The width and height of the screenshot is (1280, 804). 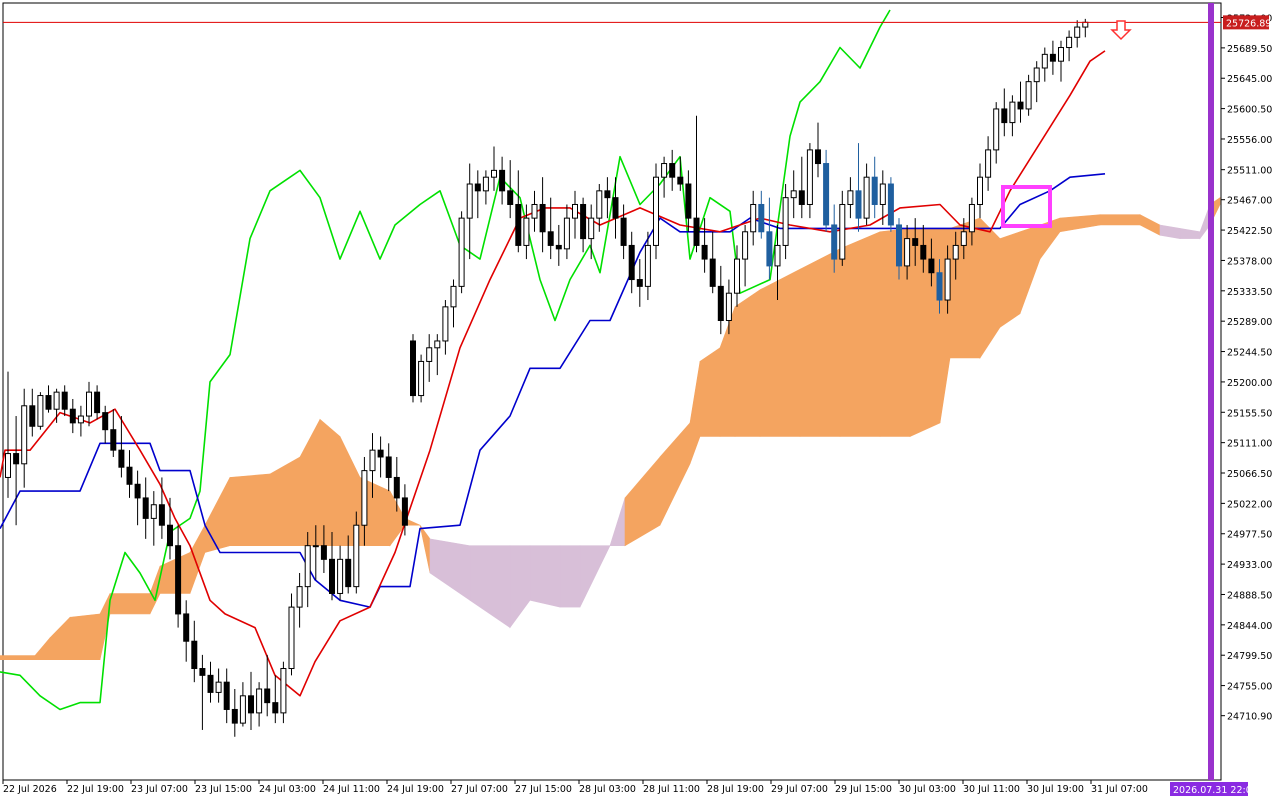 I want to click on y-tick-label-6: 24977.50, so click(x=1249, y=535).